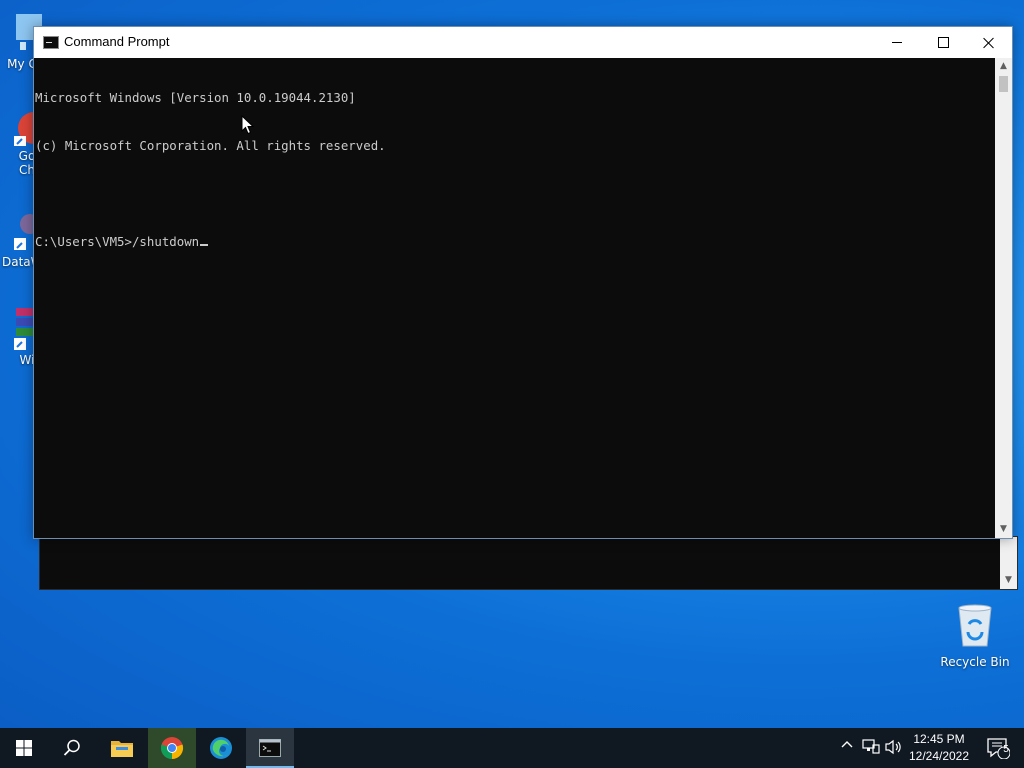 The height and width of the screenshot is (768, 1024). I want to click on window-title: Command Prompt, so click(117, 41).